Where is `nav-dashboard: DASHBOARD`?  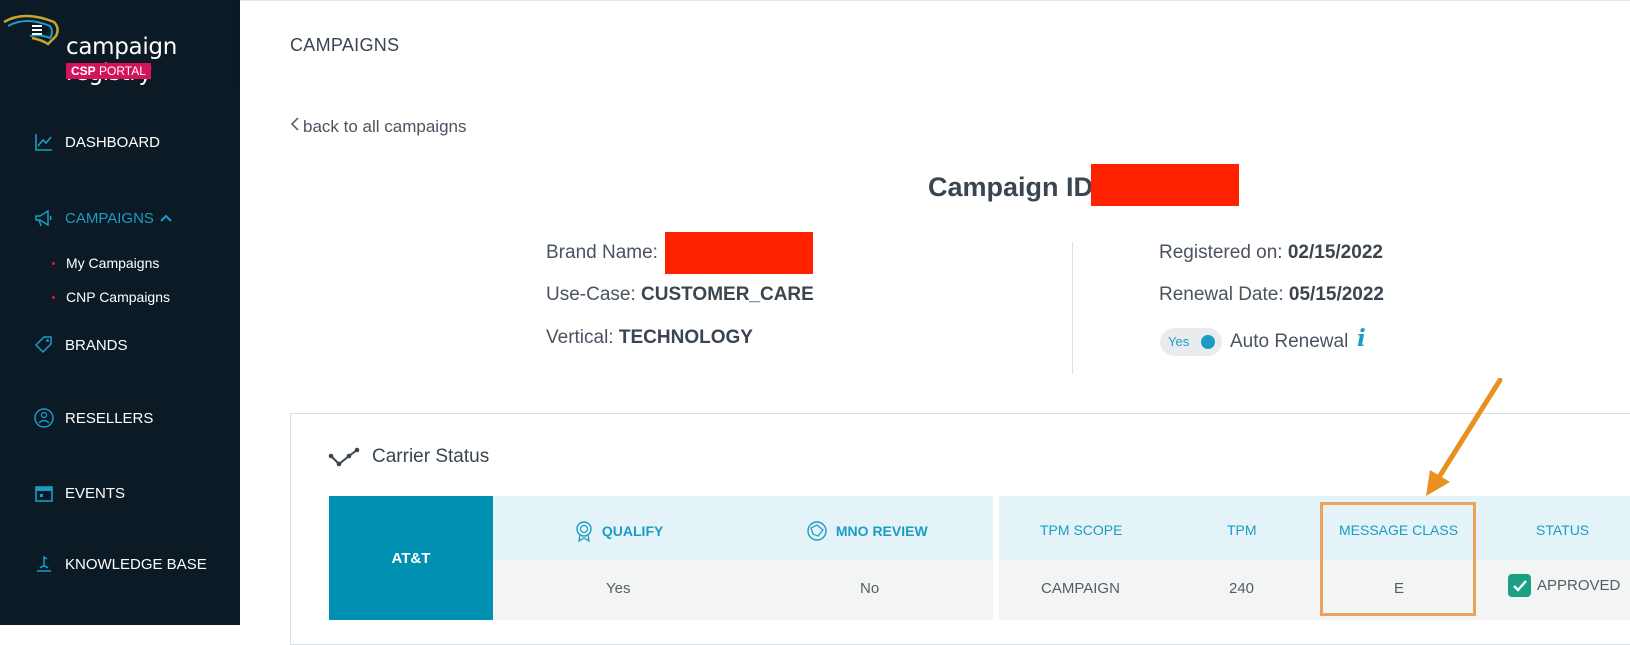 nav-dashboard: DASHBOARD is located at coordinates (96, 142).